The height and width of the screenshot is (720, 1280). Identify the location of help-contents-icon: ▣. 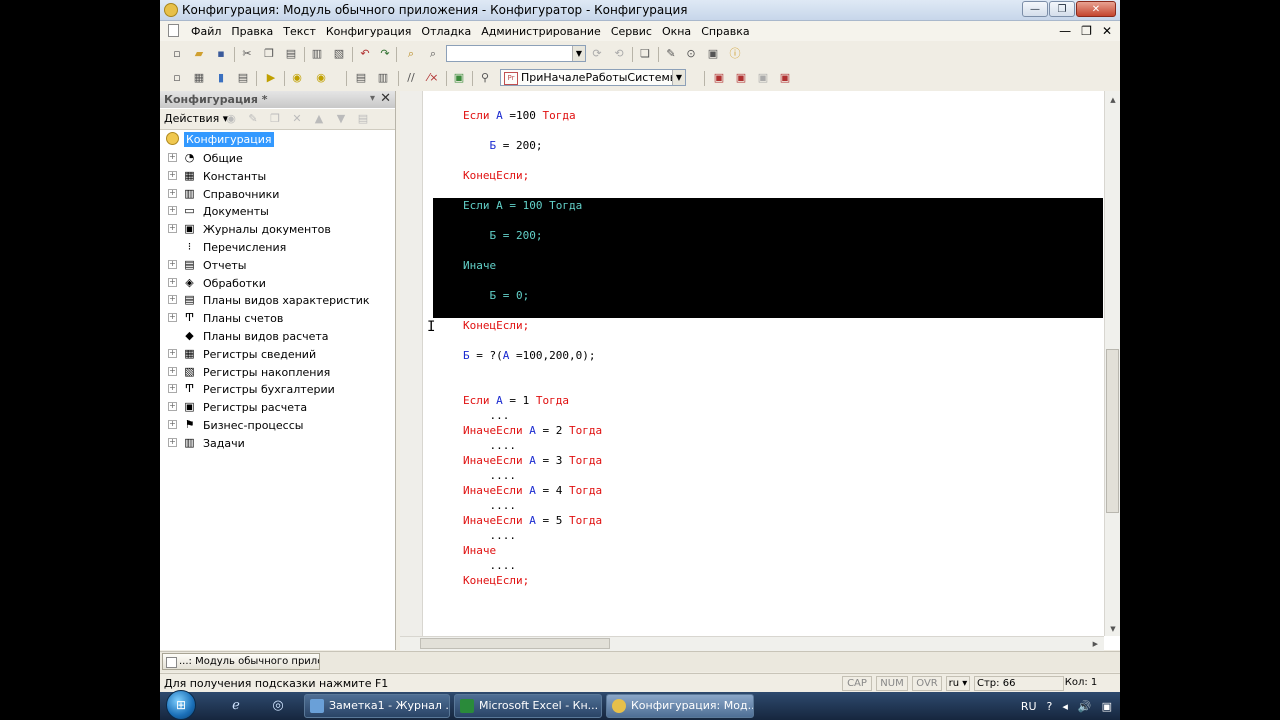
(713, 54).